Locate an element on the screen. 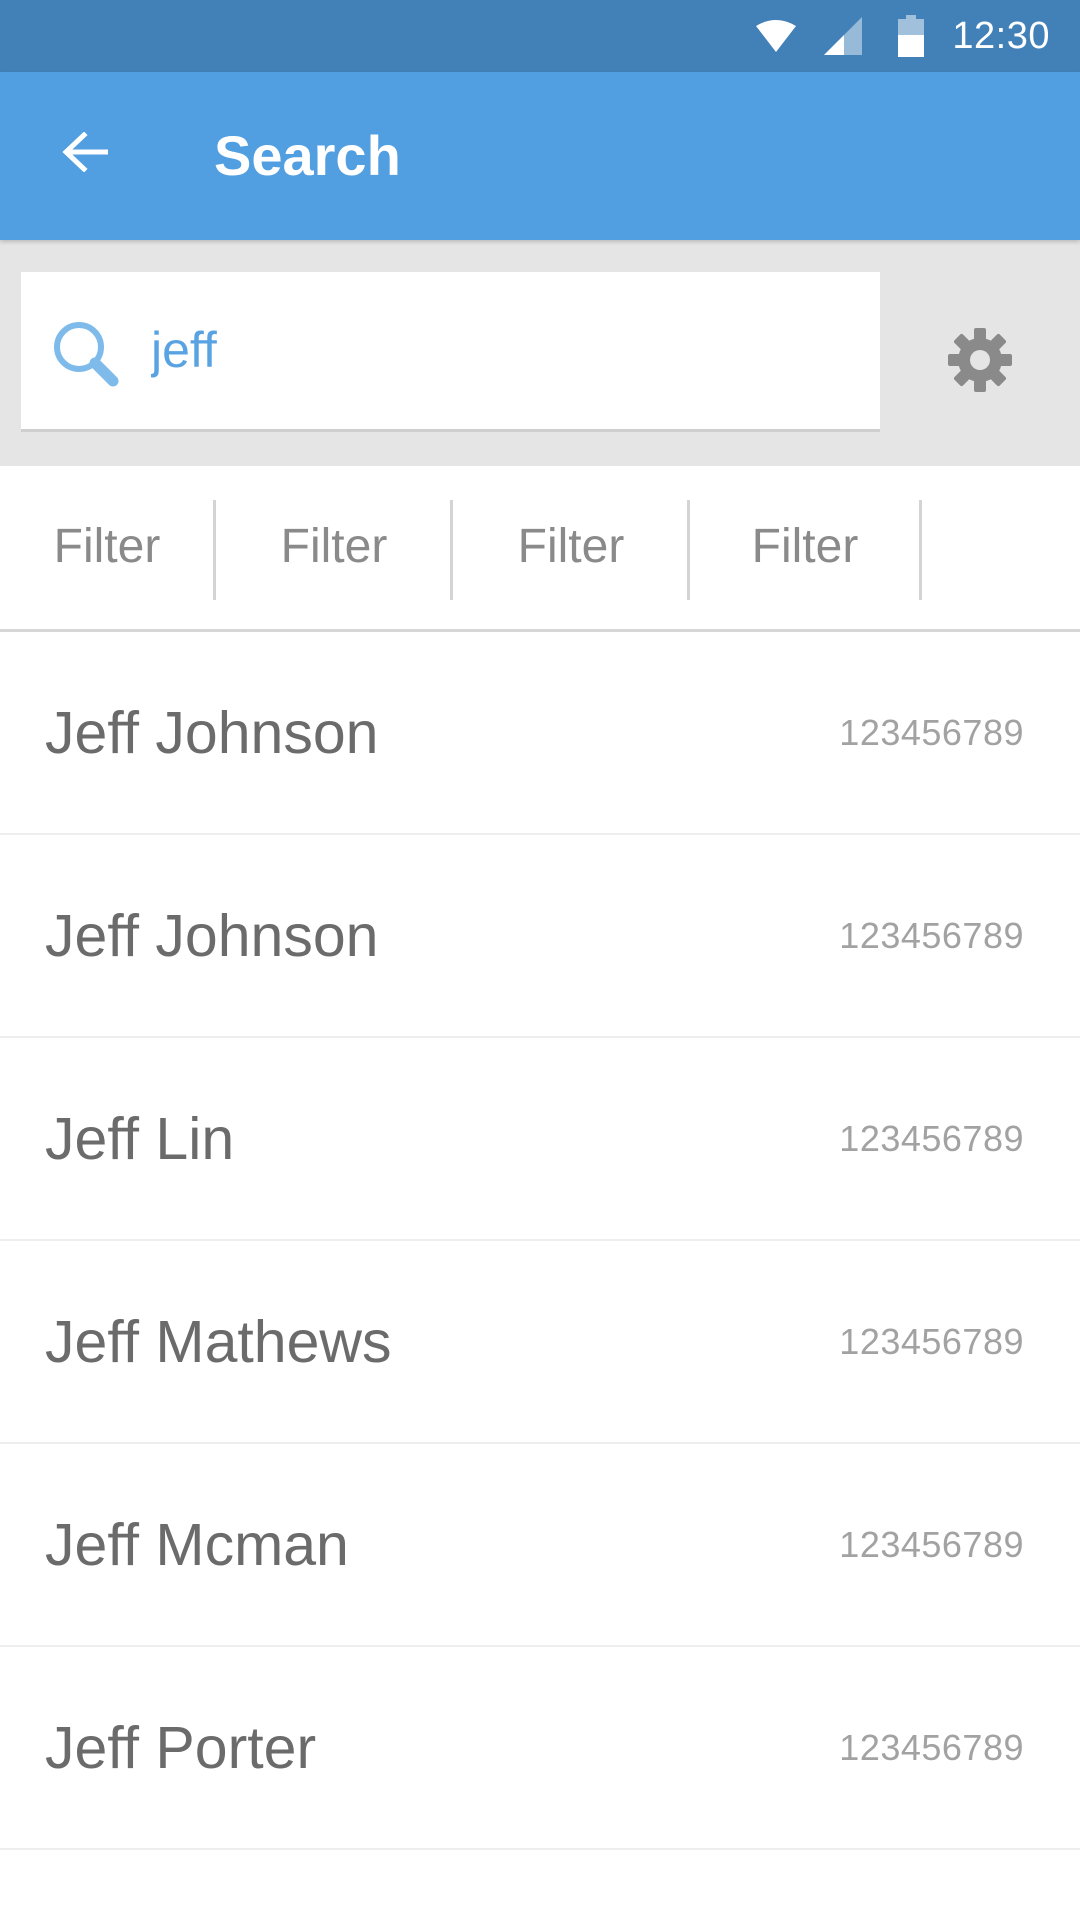 This screenshot has height=1920, width=1080. cell-signal-icon is located at coordinates (843, 36).